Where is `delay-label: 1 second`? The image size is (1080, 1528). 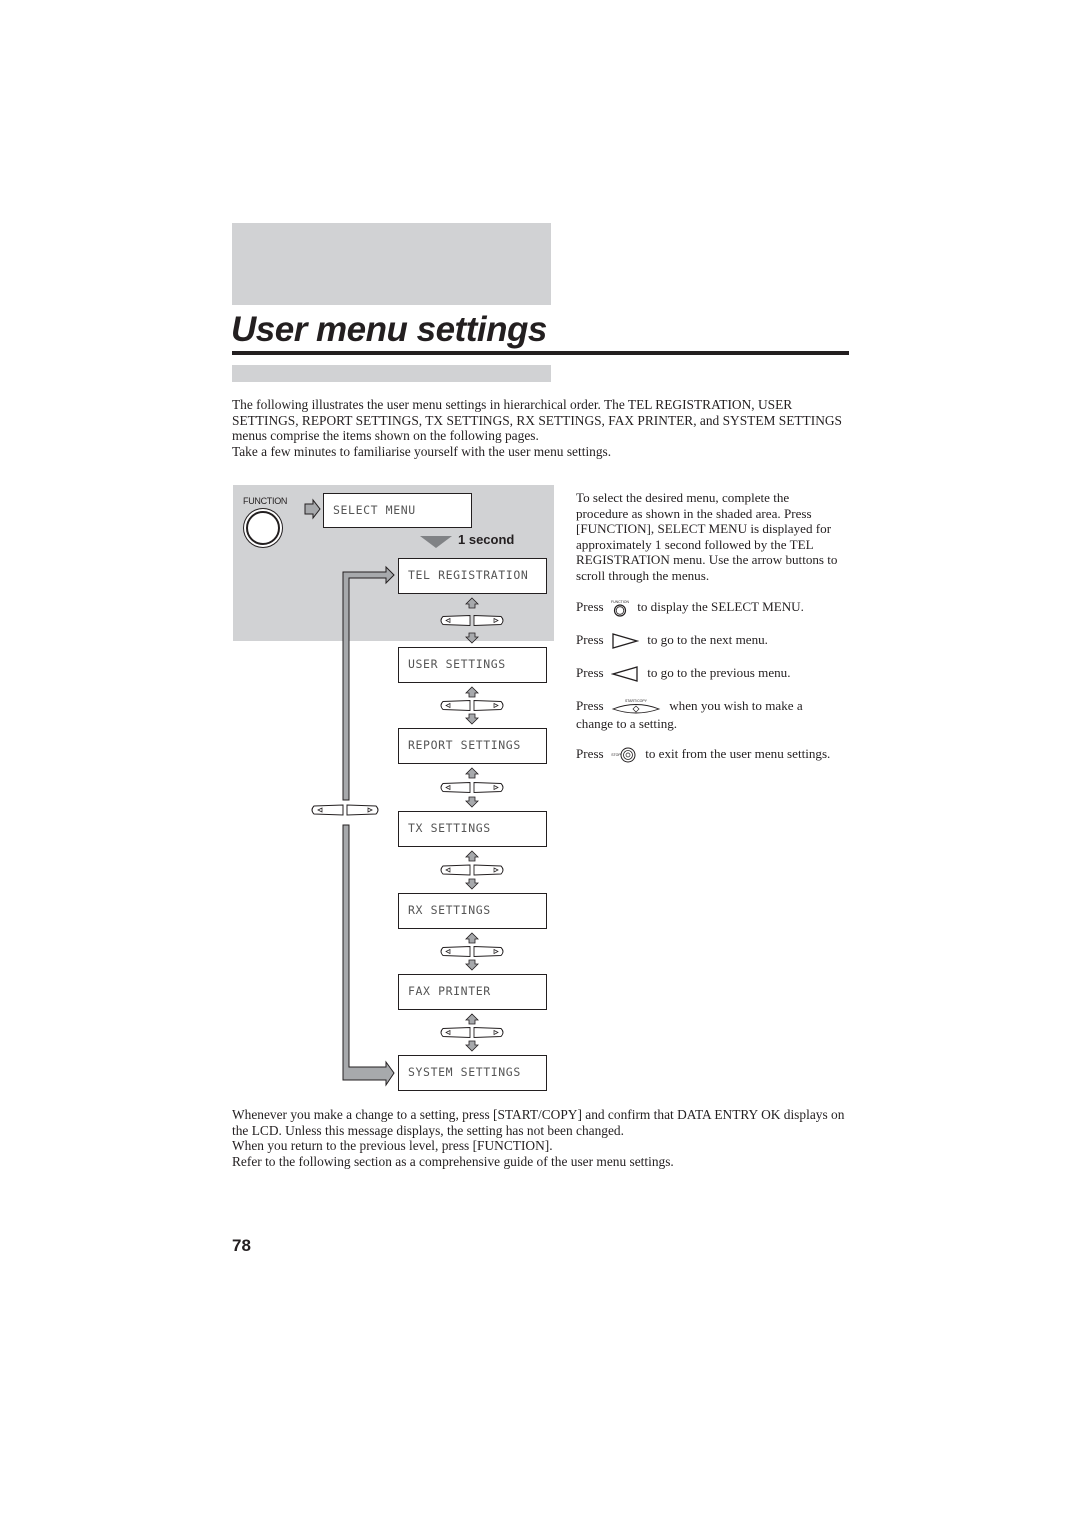
delay-label: 1 second is located at coordinates (486, 539).